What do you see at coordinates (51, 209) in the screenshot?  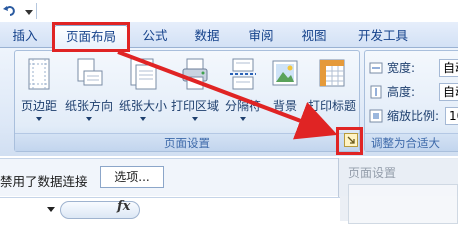 I see `name-box-dropdown-icon` at bounding box center [51, 209].